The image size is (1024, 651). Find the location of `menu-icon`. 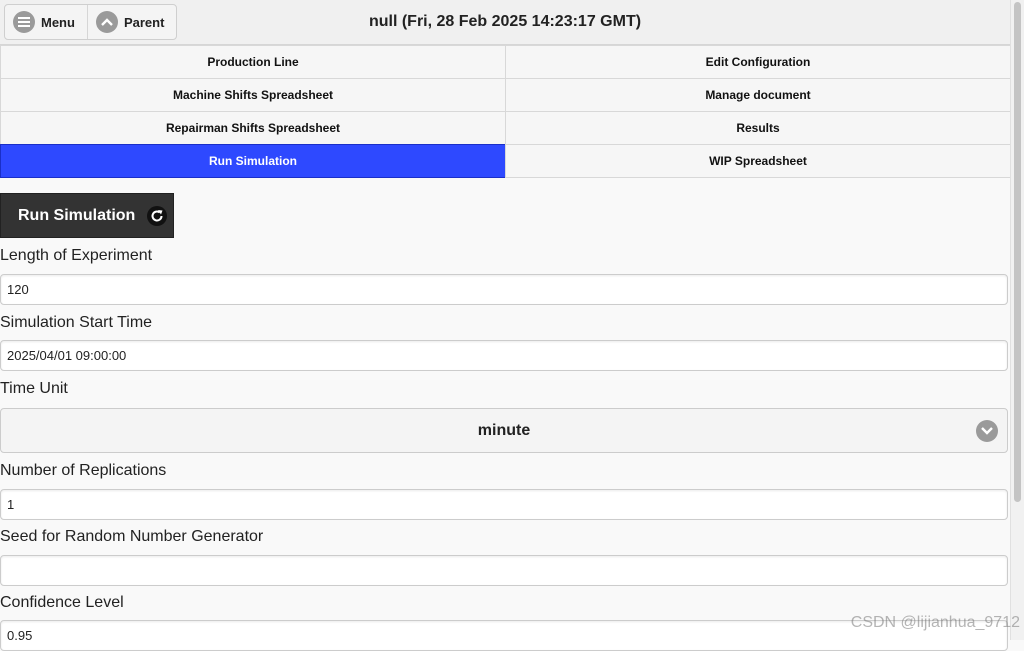

menu-icon is located at coordinates (24, 22).